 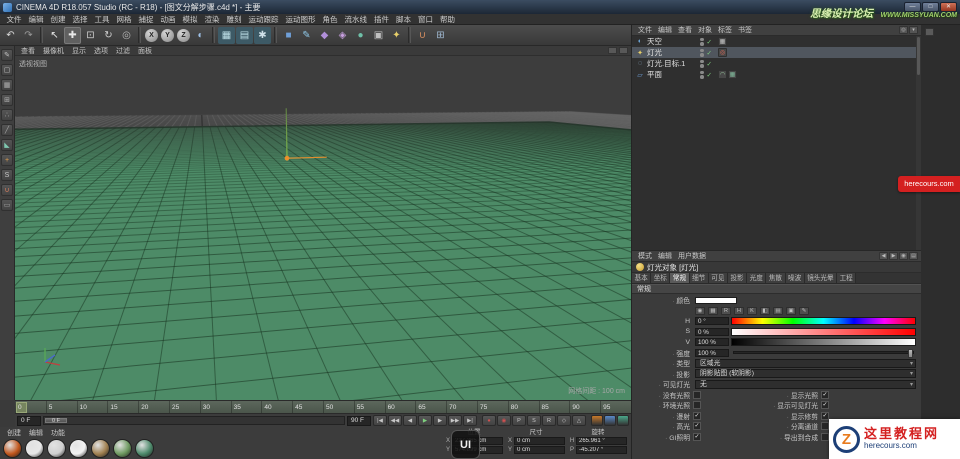 I want to click on color-wheel-icon: ◉, so click(x=700, y=310).